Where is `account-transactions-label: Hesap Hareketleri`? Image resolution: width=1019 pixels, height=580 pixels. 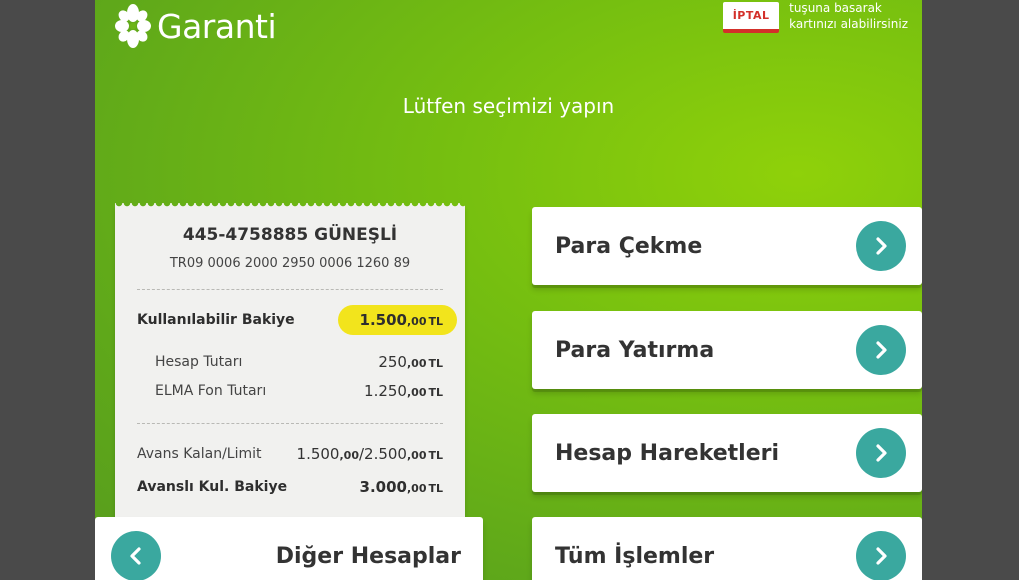 account-transactions-label: Hesap Hareketleri is located at coordinates (667, 453).